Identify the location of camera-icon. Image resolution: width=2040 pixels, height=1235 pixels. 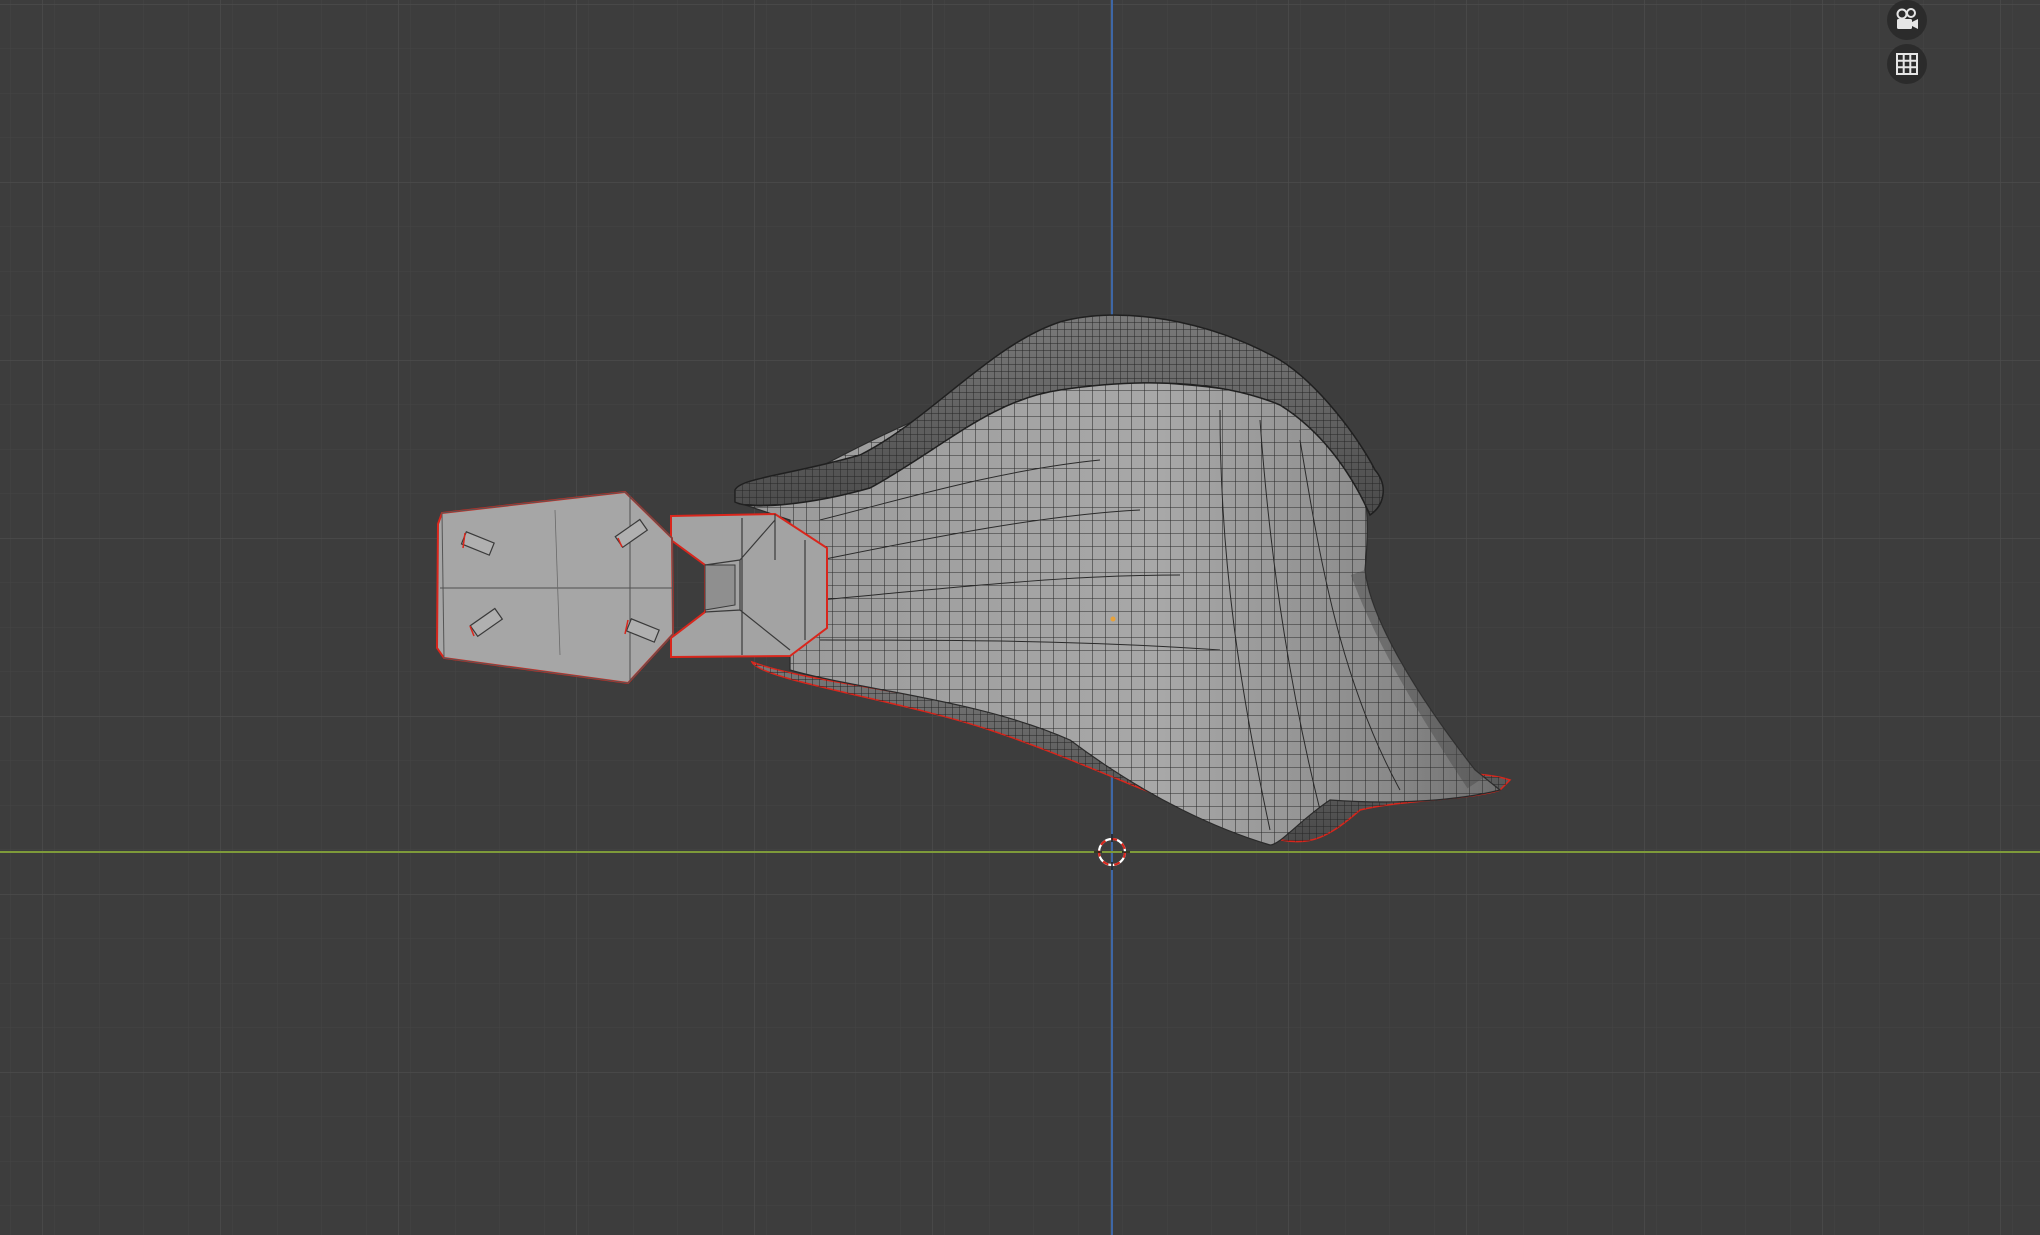
(1907, 20).